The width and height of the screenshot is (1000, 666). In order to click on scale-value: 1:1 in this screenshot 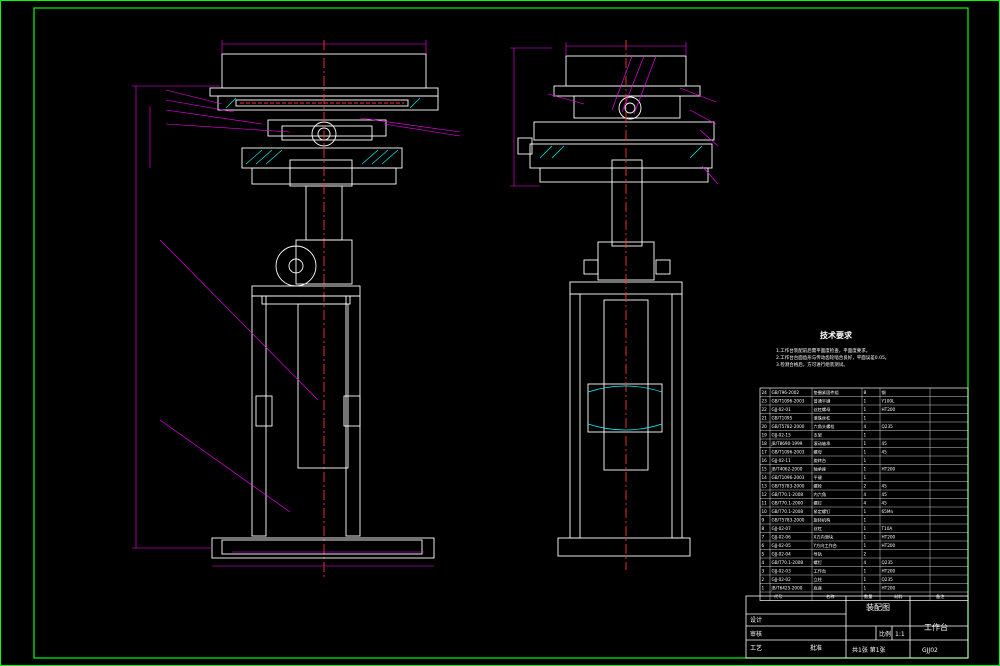, I will do `click(900, 634)`.